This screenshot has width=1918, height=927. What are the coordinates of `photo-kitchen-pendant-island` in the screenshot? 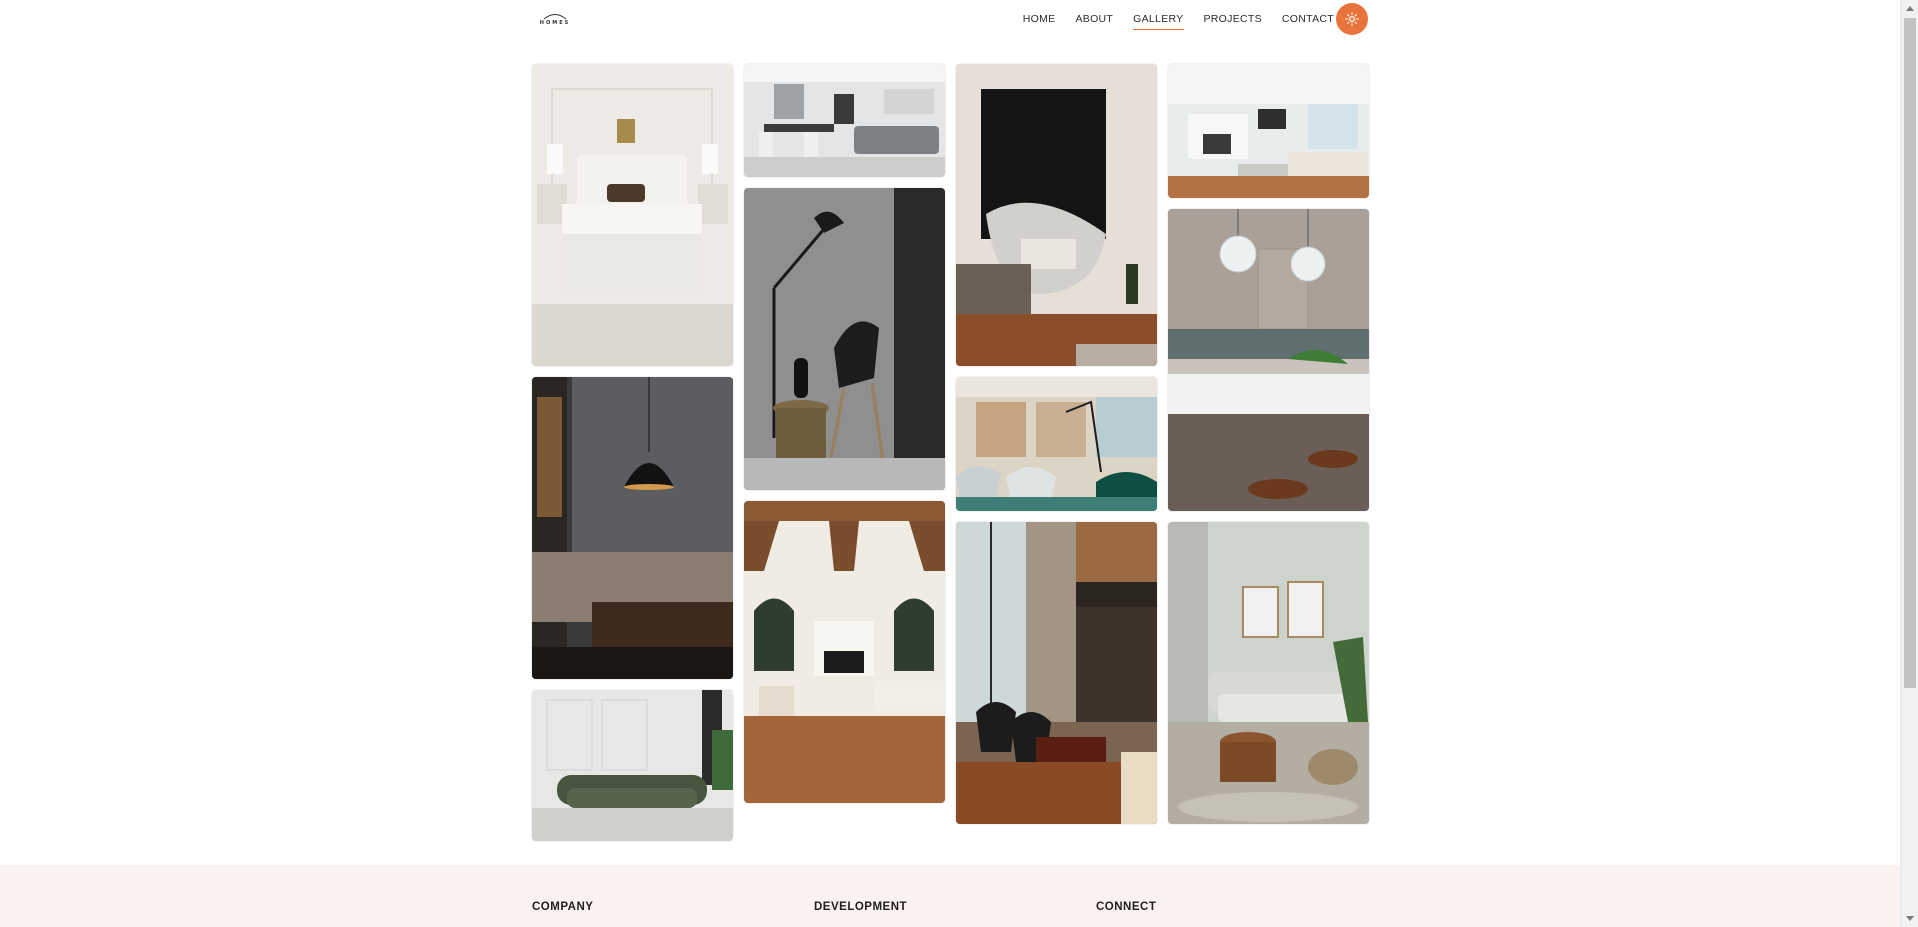 It's located at (1268, 360).